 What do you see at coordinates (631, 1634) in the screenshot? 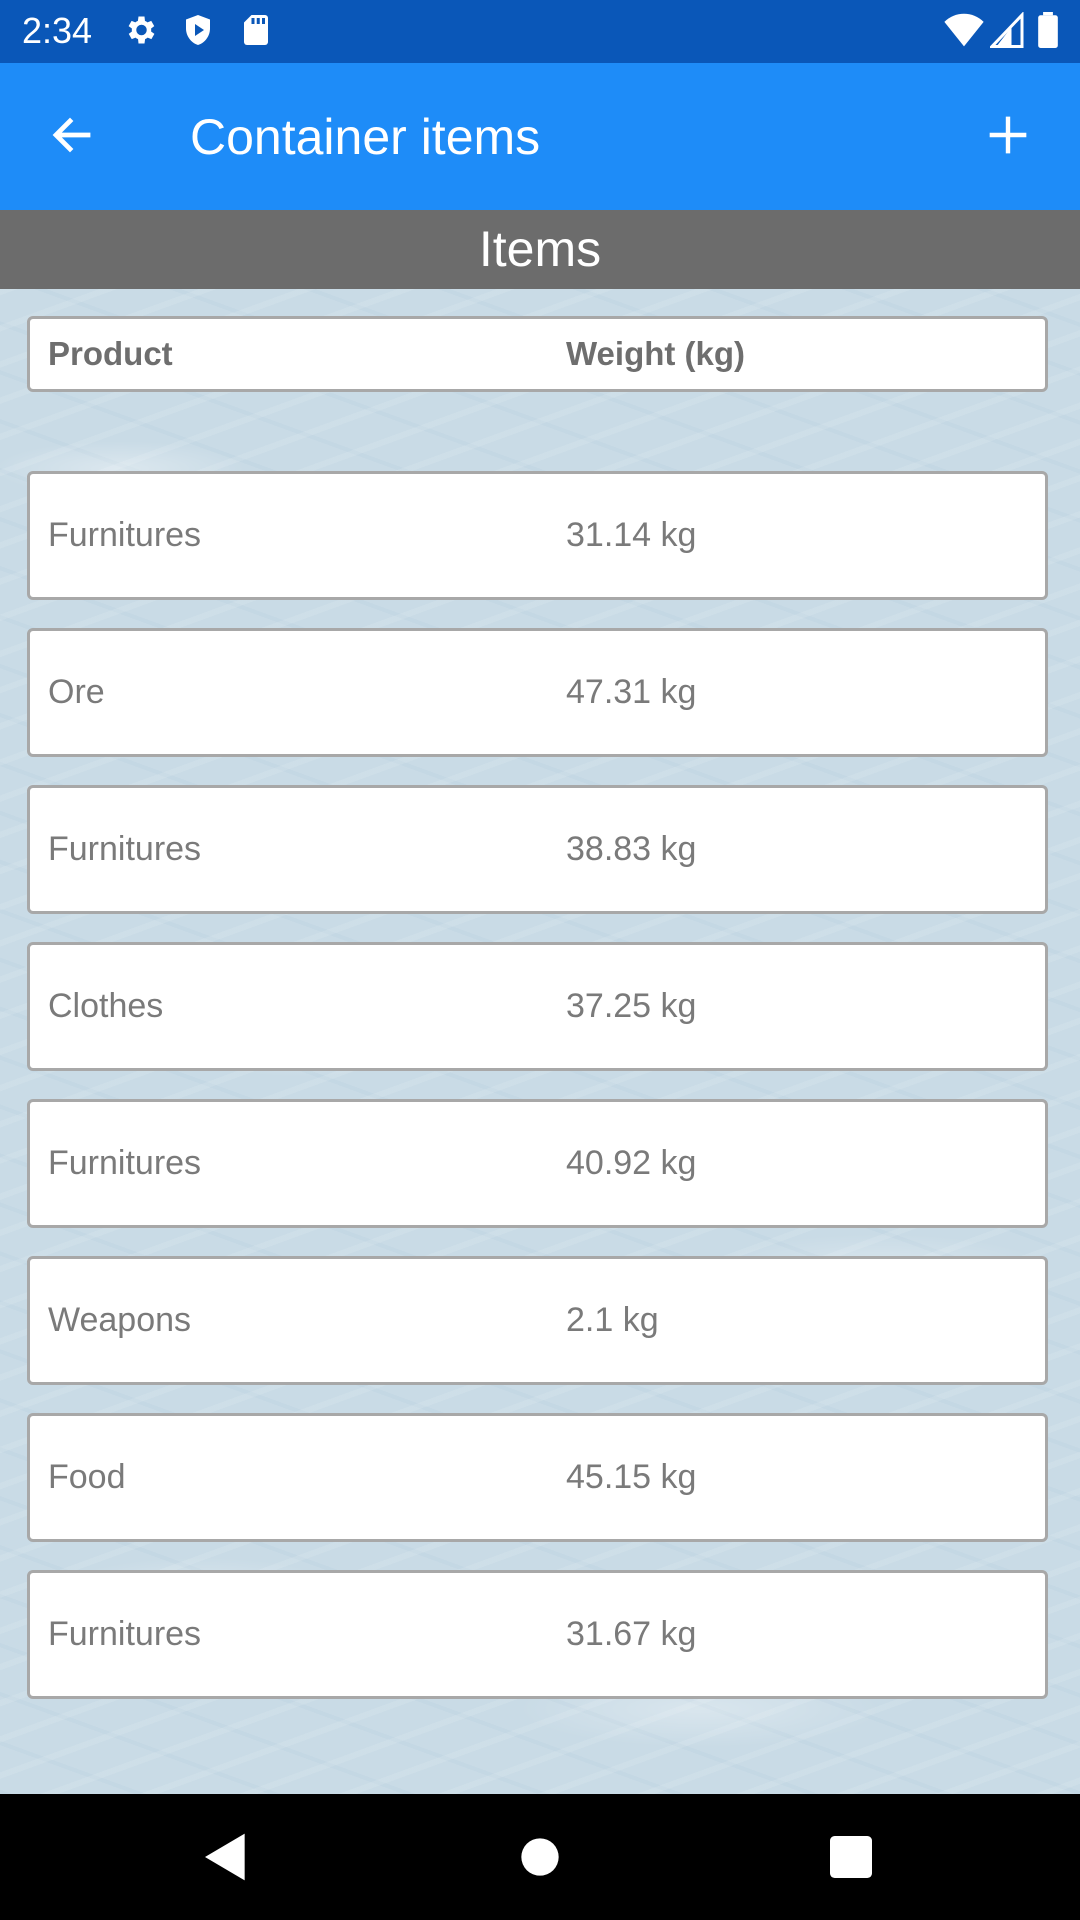
I see `row-weight: 31.67 kg` at bounding box center [631, 1634].